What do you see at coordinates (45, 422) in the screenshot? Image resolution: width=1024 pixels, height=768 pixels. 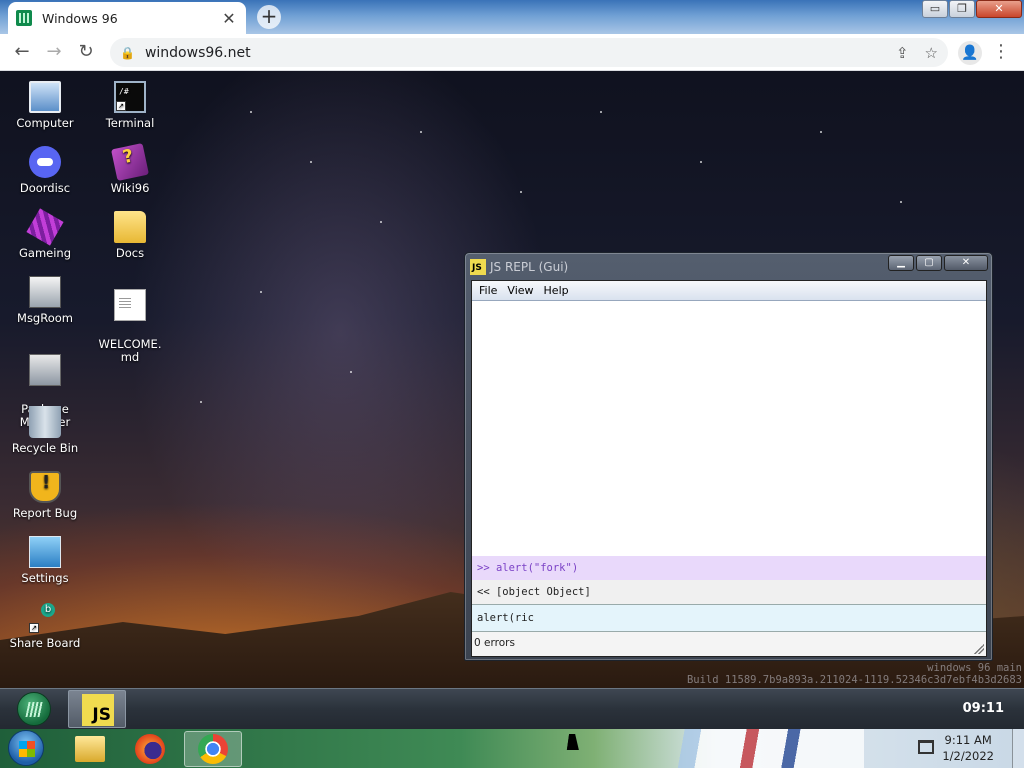 I see `recycle-bin-icon` at bounding box center [45, 422].